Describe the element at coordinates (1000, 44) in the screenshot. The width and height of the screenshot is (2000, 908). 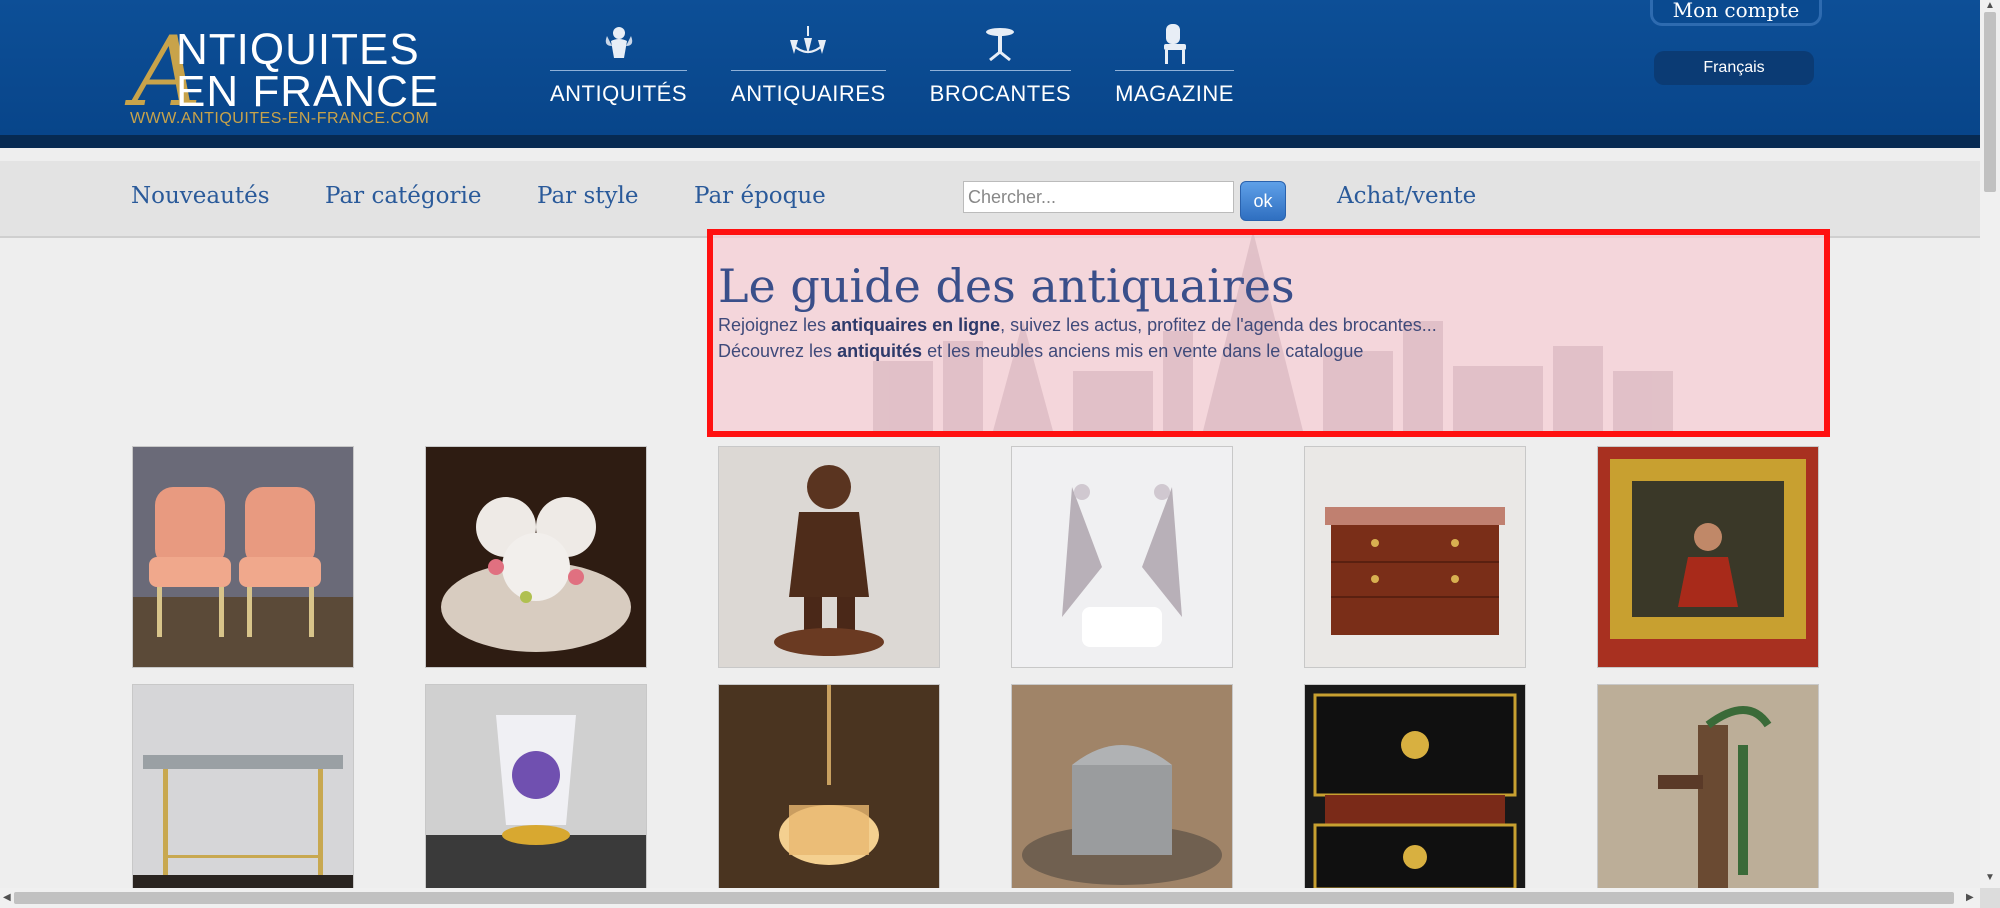
I see `pedestal-table-icon` at that location.